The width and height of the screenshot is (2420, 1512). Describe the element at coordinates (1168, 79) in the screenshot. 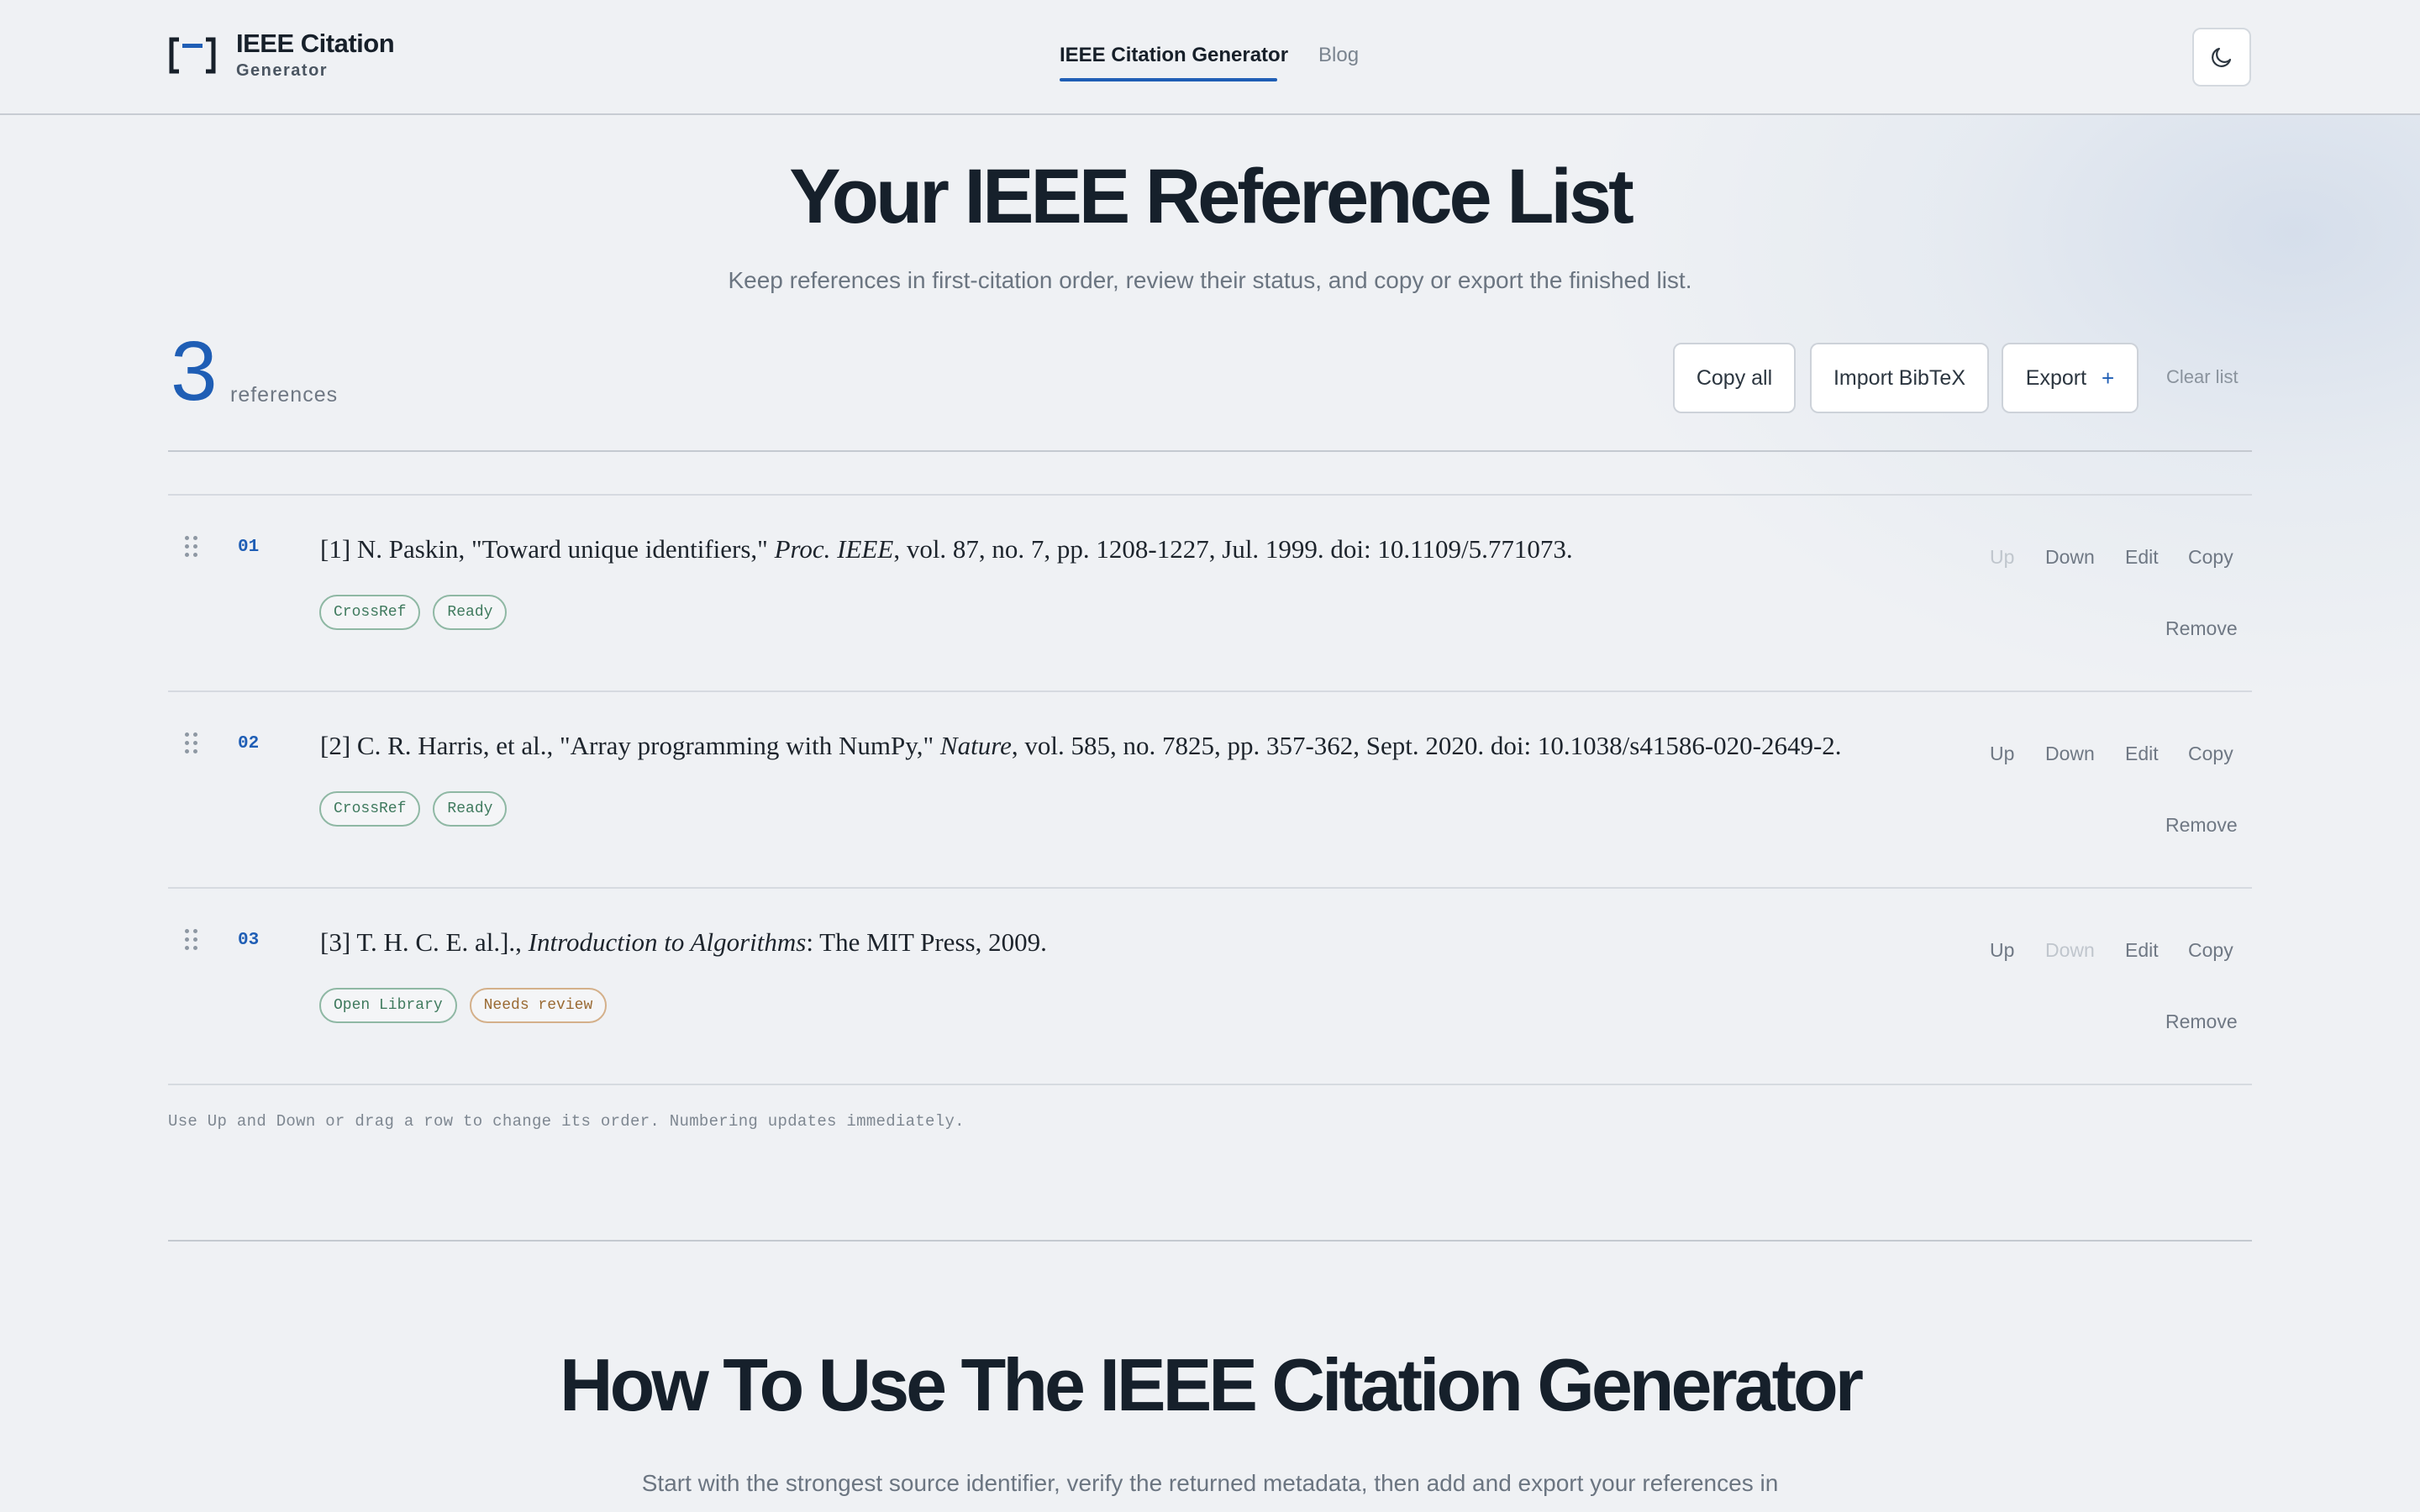

I see `nav-active-underline` at that location.